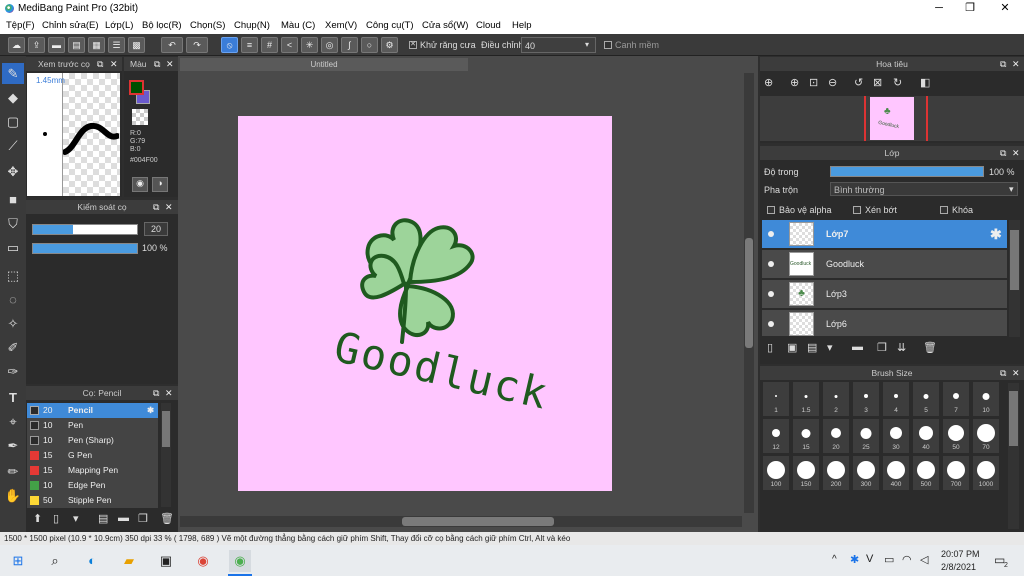 This screenshot has width=1024, height=576. Describe the element at coordinates (958, 567) in the screenshot. I see `clock-date: 2/8/2021` at that location.